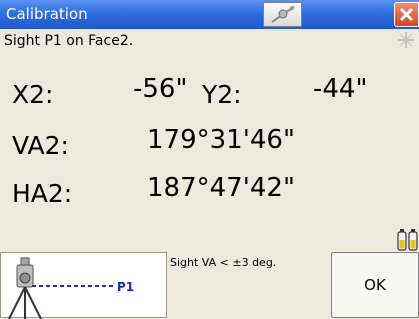 The width and height of the screenshot is (419, 319). What do you see at coordinates (40, 145) in the screenshot?
I see `va2-label: VA2:` at bounding box center [40, 145].